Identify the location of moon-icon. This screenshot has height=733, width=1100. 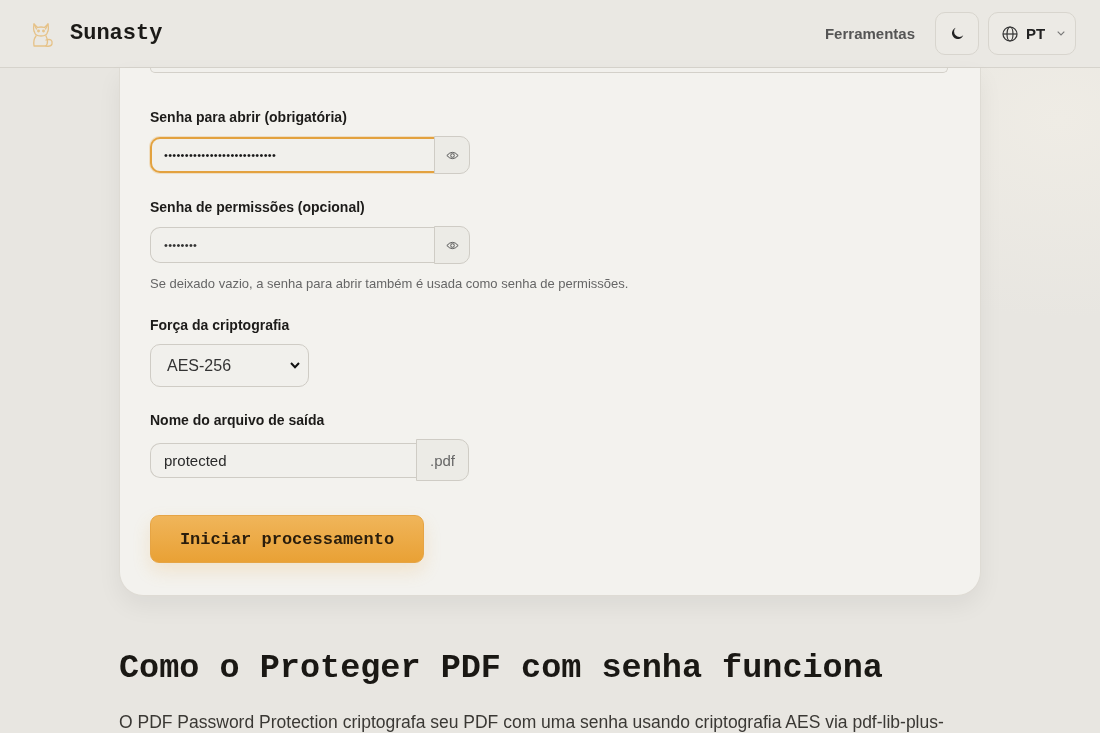
(957, 33).